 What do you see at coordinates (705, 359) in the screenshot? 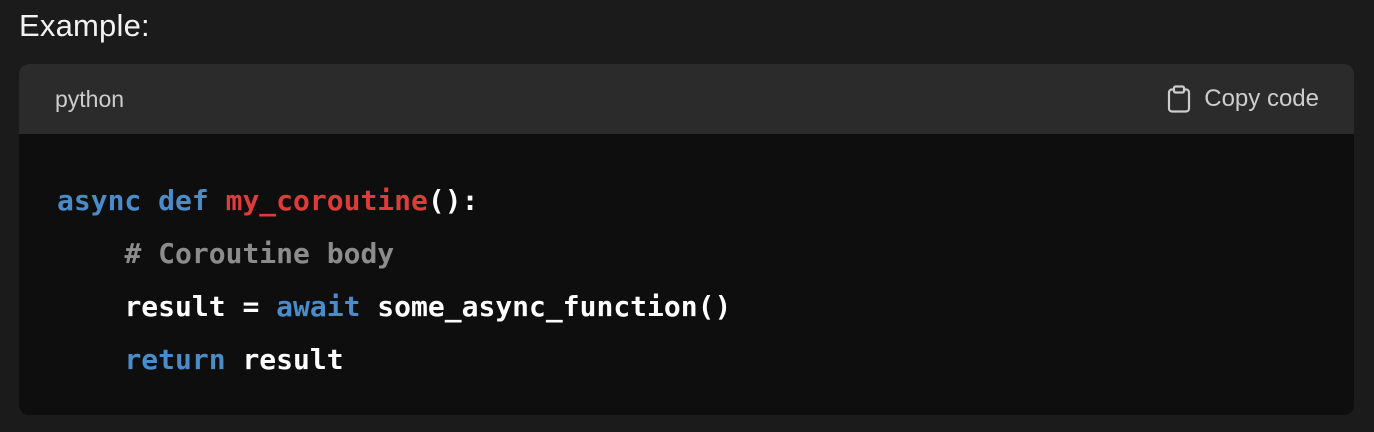
I see `code-line: return result` at bounding box center [705, 359].